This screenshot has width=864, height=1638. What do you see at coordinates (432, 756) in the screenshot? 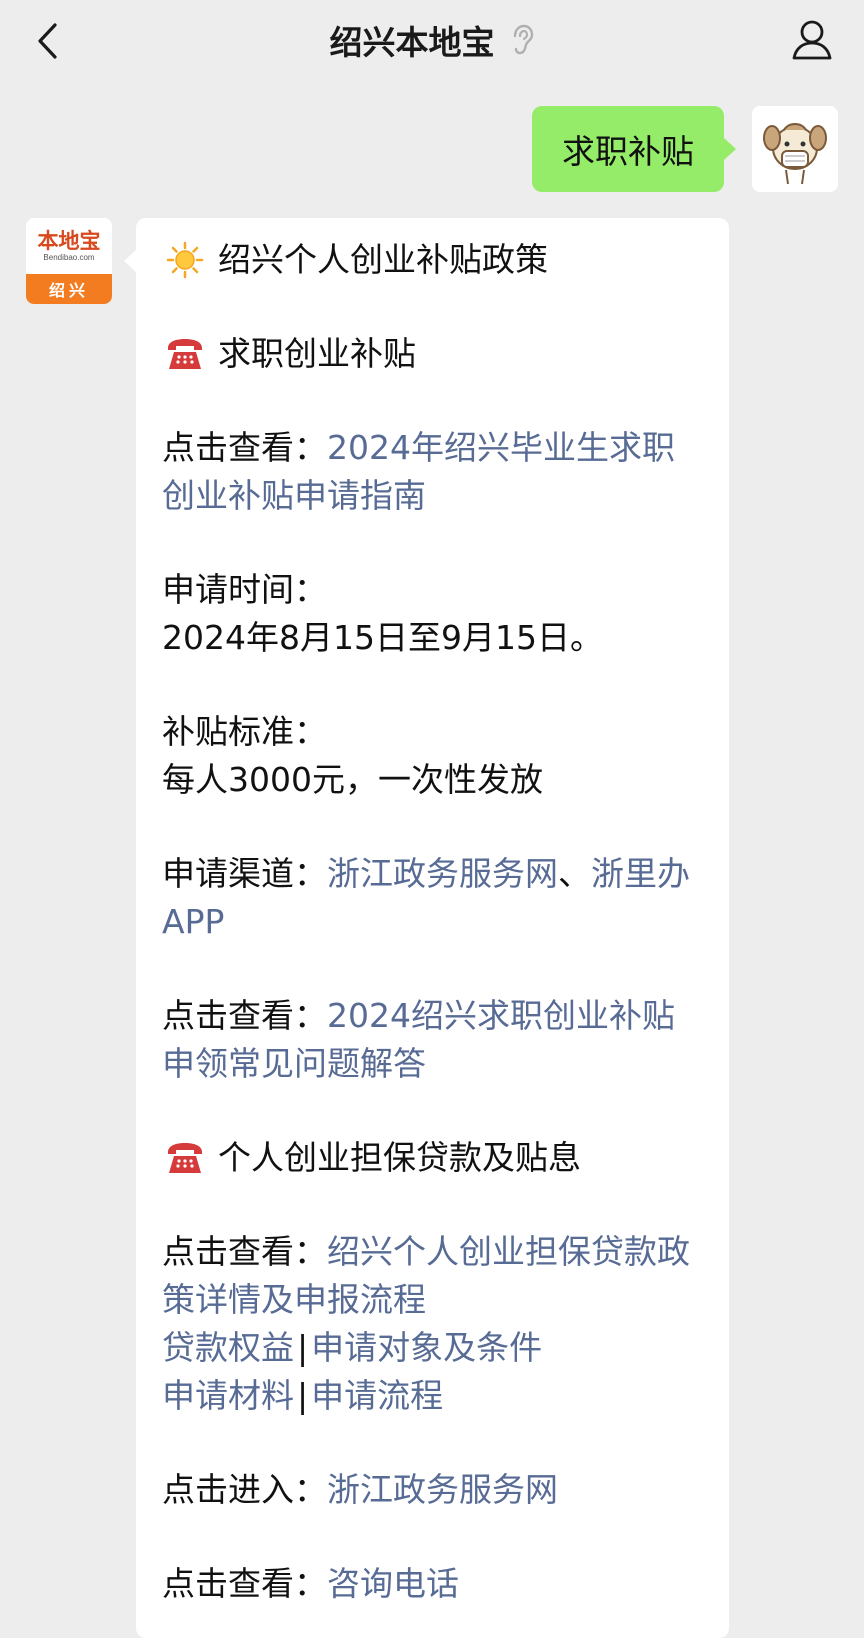
I see `standard-para: 补贴标准： 每人3000元，一次性发放` at bounding box center [432, 756].